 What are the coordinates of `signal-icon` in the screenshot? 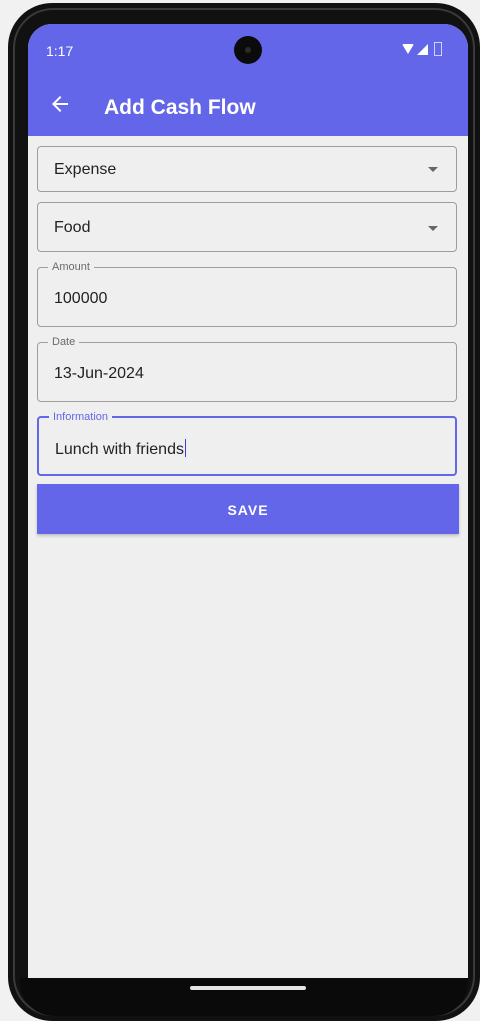 It's located at (422, 49).